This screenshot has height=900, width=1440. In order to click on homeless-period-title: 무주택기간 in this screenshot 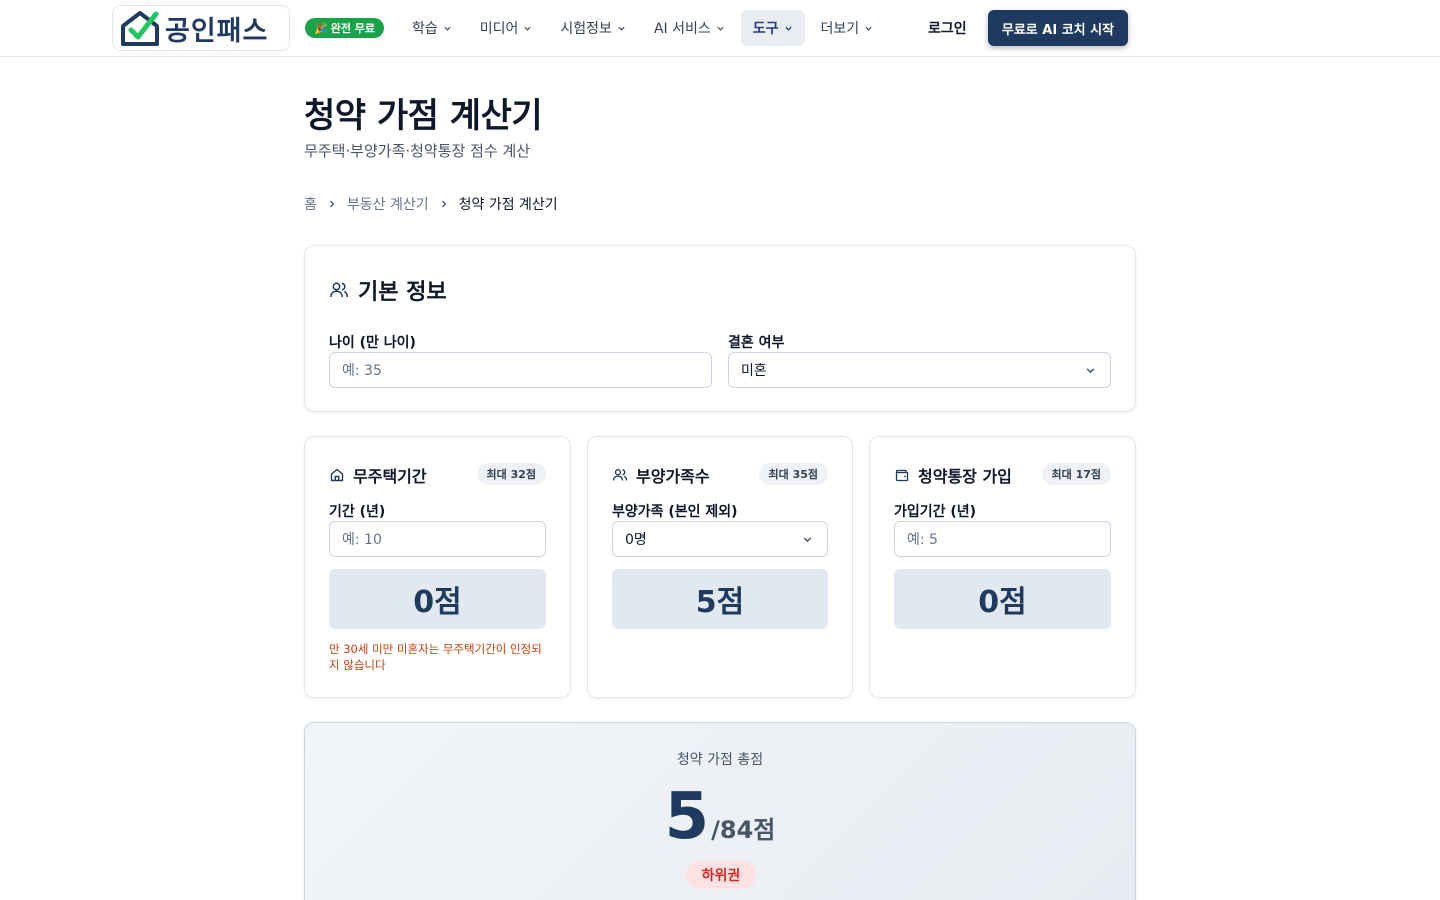, I will do `click(390, 476)`.